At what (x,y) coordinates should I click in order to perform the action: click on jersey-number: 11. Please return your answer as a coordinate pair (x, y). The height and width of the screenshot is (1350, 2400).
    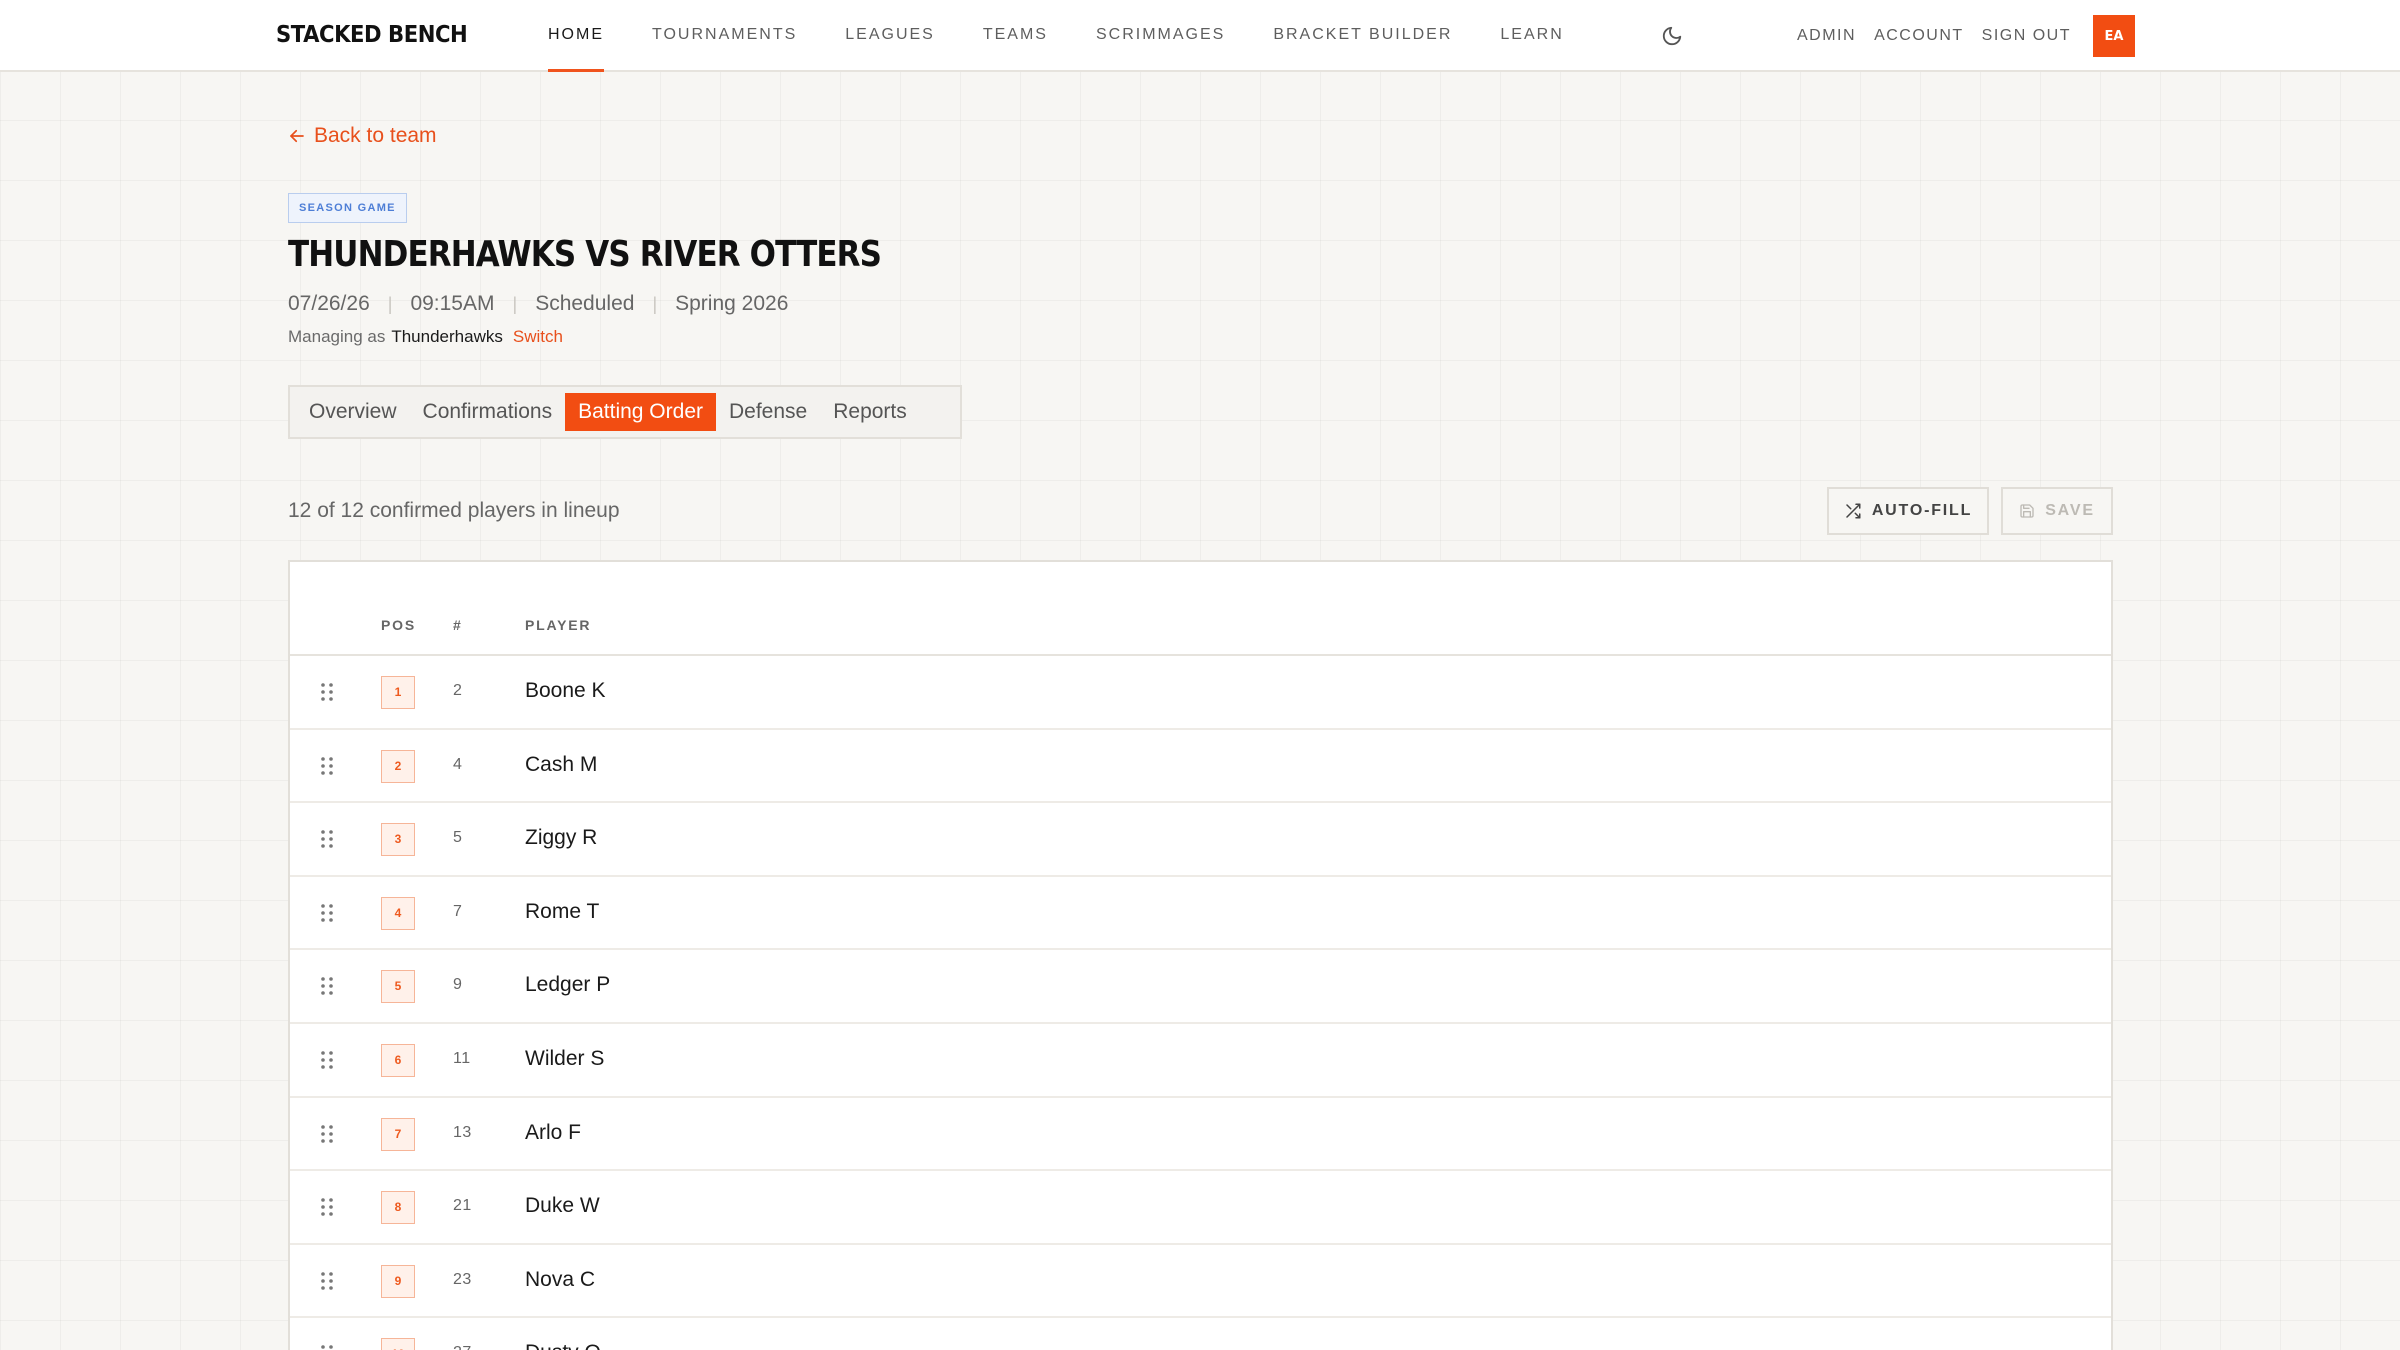
    Looking at the image, I should click on (462, 1058).